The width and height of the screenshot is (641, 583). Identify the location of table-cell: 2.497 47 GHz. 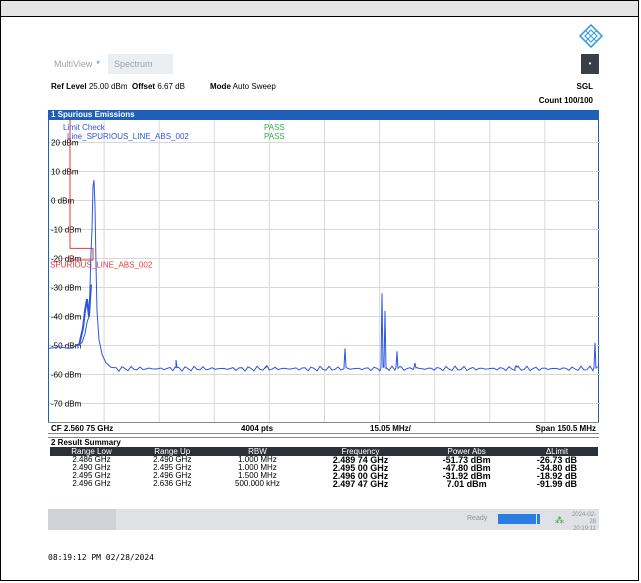
(360, 484).